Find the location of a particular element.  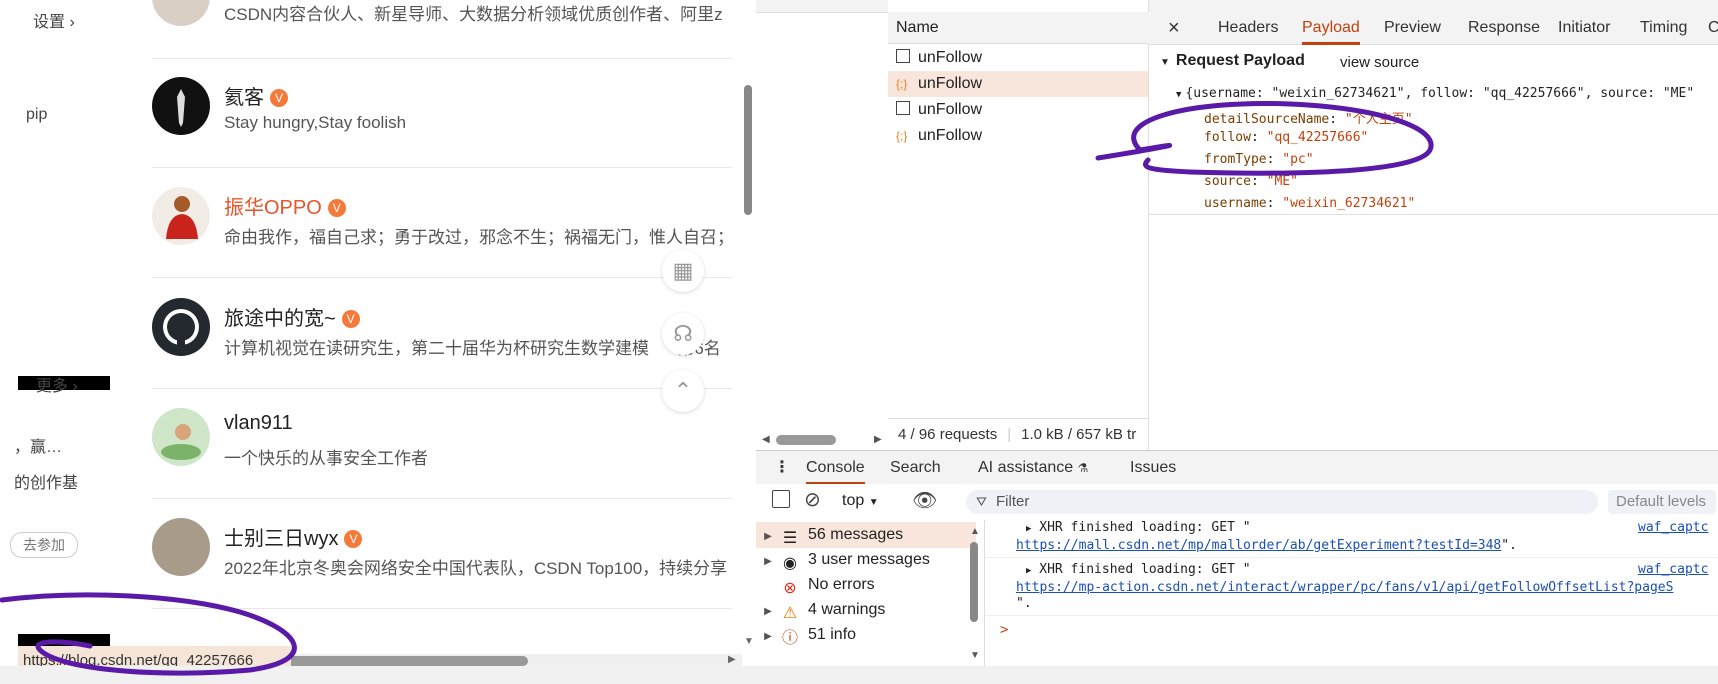

view-source-link: view source is located at coordinates (1379, 62).